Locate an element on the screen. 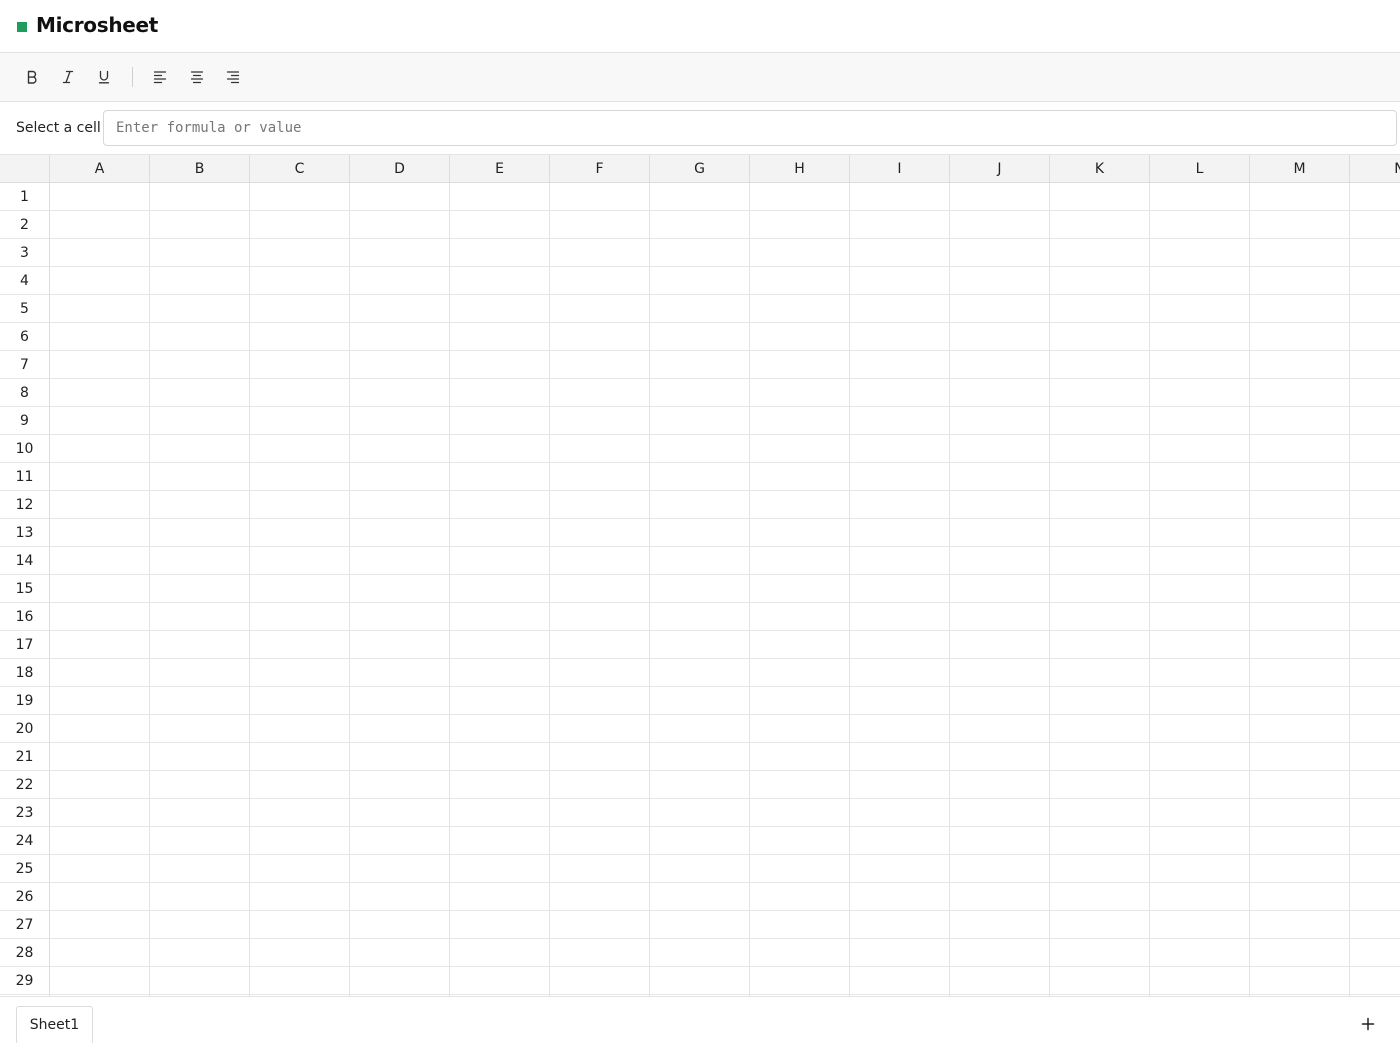 The width and height of the screenshot is (1400, 1051). row-header: 14 is located at coordinates (25, 561).